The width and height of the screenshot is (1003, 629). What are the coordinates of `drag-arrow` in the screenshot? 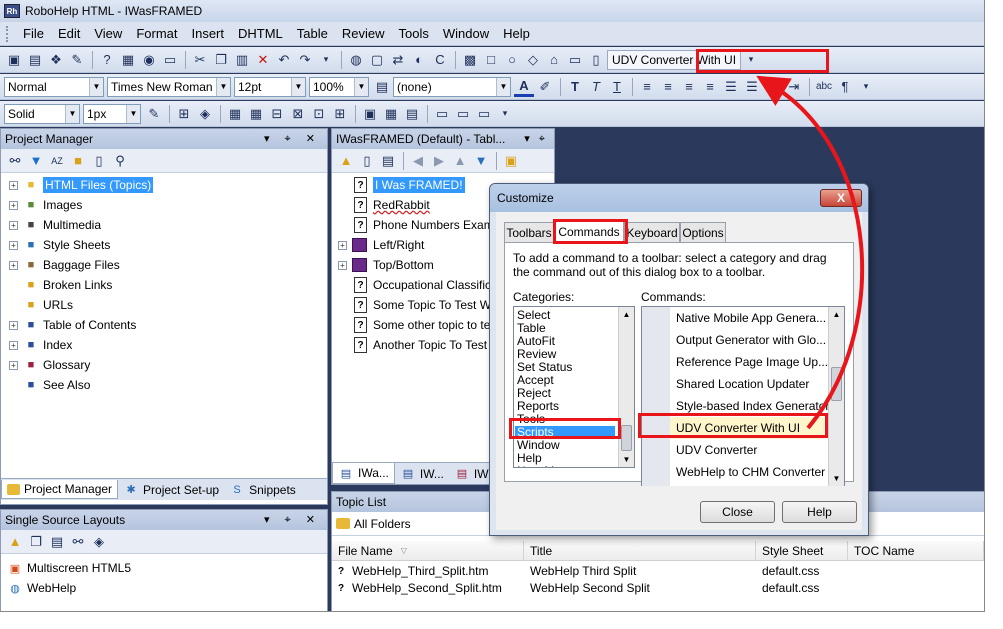 It's located at (810, 252).